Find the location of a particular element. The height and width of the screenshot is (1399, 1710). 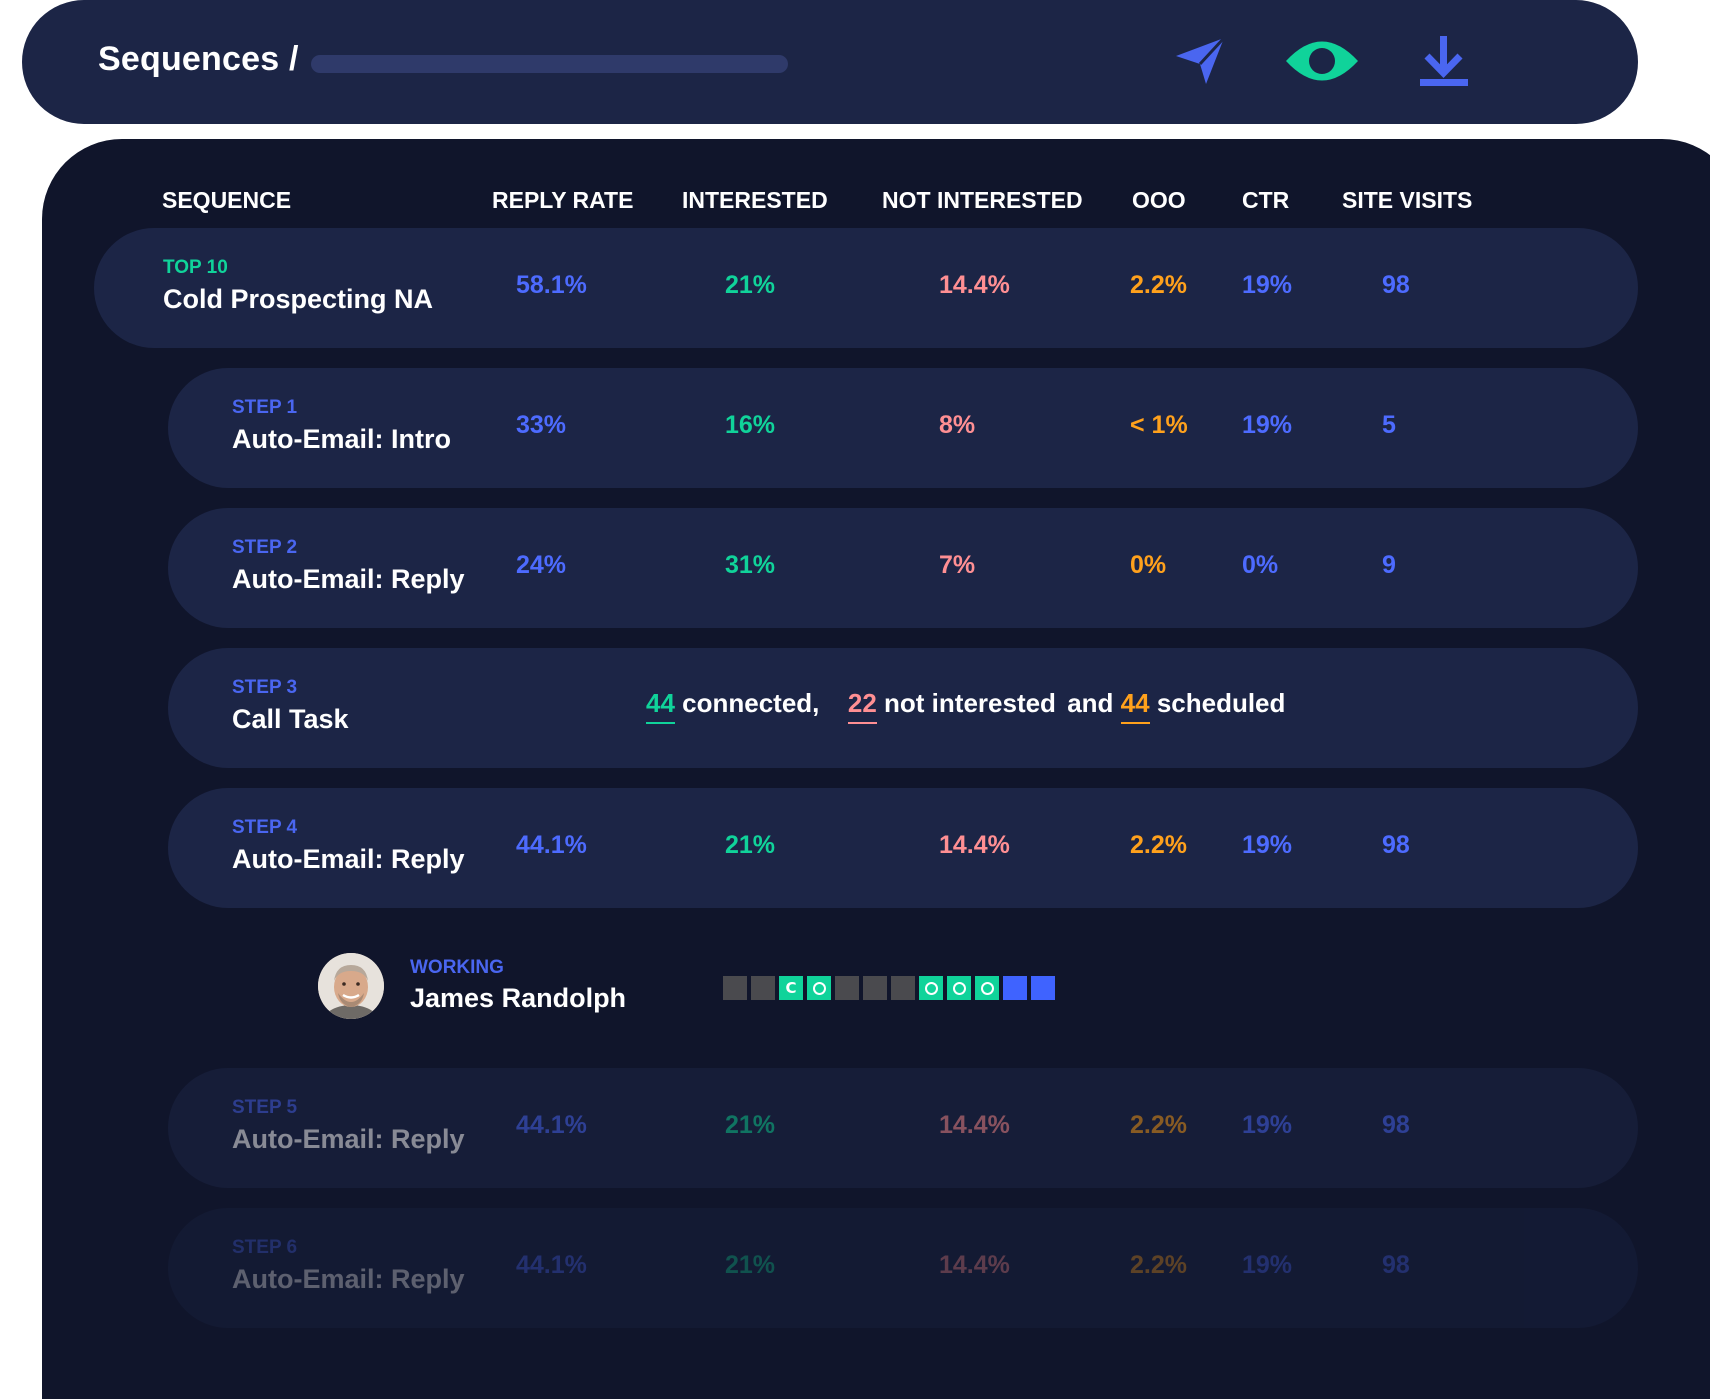

not-interested-value: 8% is located at coordinates (957, 425).